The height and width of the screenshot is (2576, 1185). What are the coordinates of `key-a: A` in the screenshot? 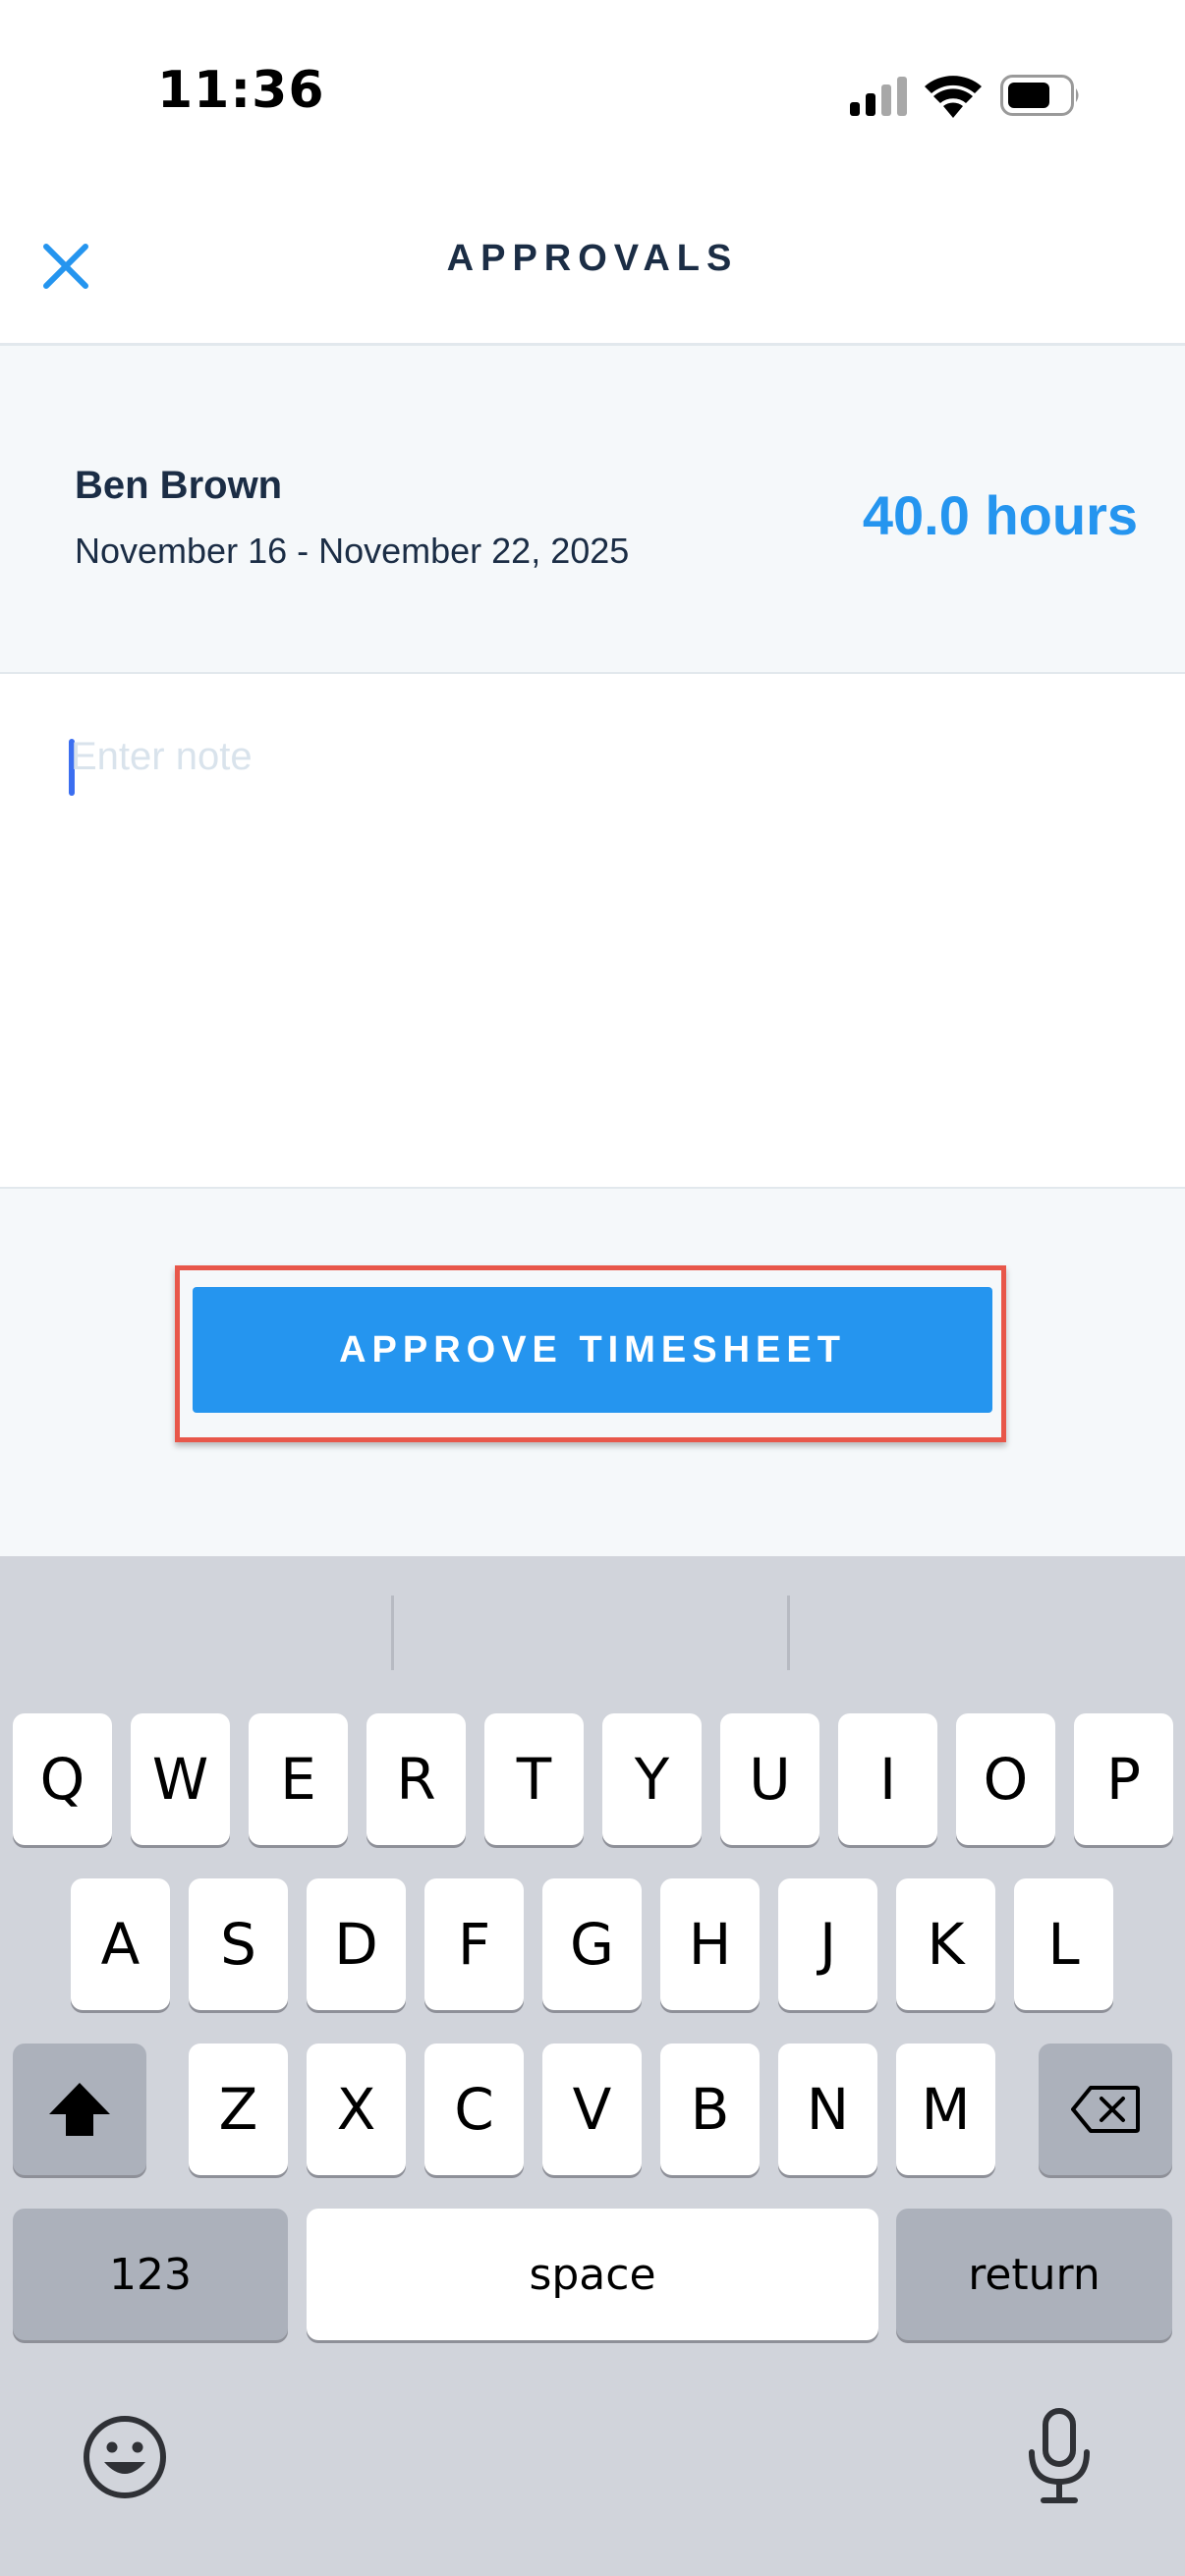 It's located at (121, 1944).